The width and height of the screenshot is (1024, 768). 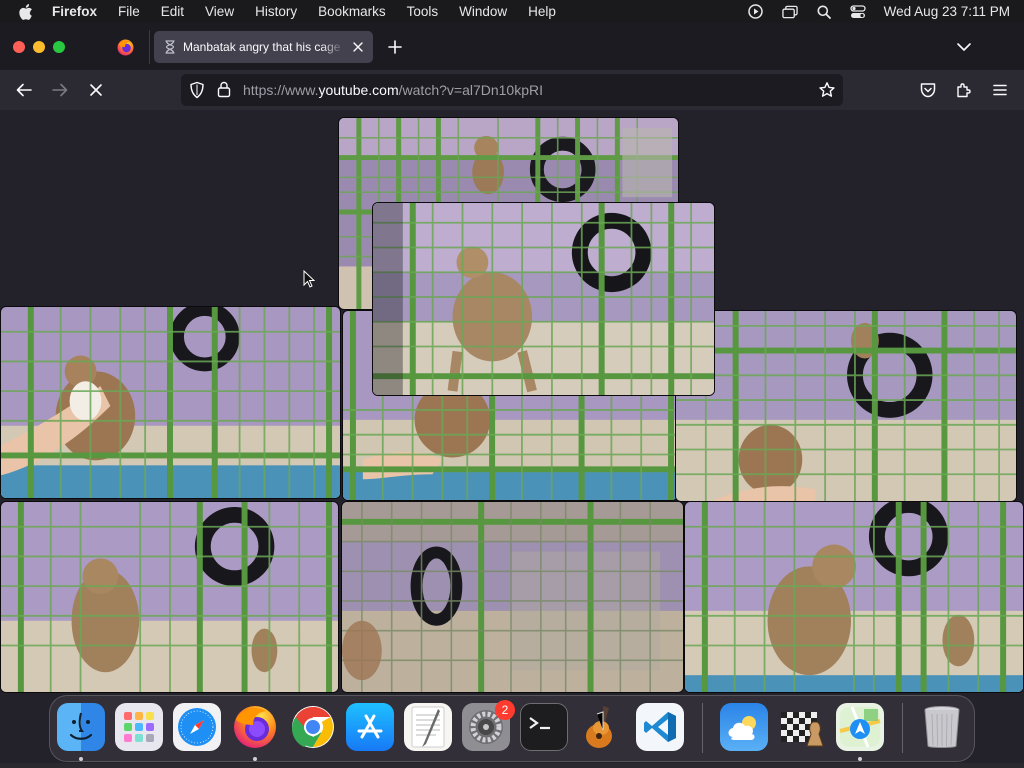 I want to click on dock-finder-icon, so click(x=81, y=727).